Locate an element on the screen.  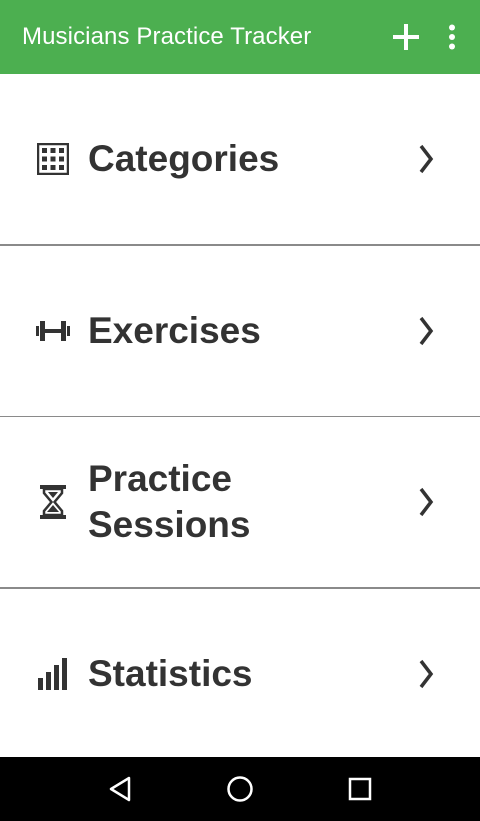
plus-icon is located at coordinates (406, 37).